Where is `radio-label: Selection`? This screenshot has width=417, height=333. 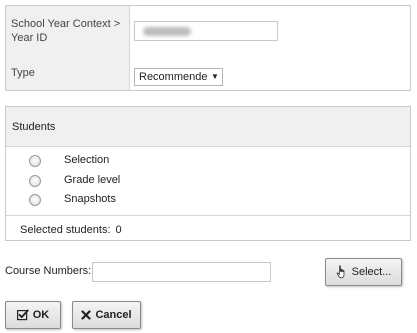 radio-label: Selection is located at coordinates (87, 160).